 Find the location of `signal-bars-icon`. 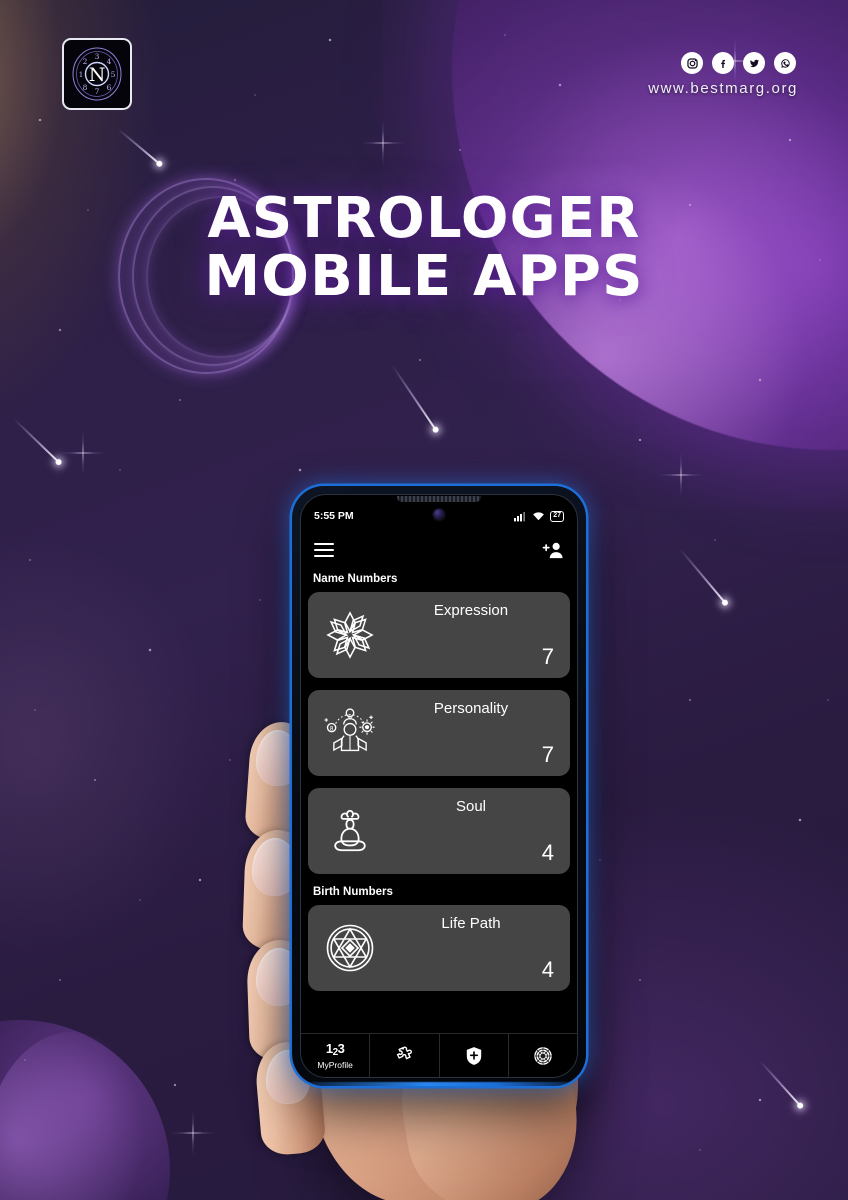

signal-bars-icon is located at coordinates (520, 516).